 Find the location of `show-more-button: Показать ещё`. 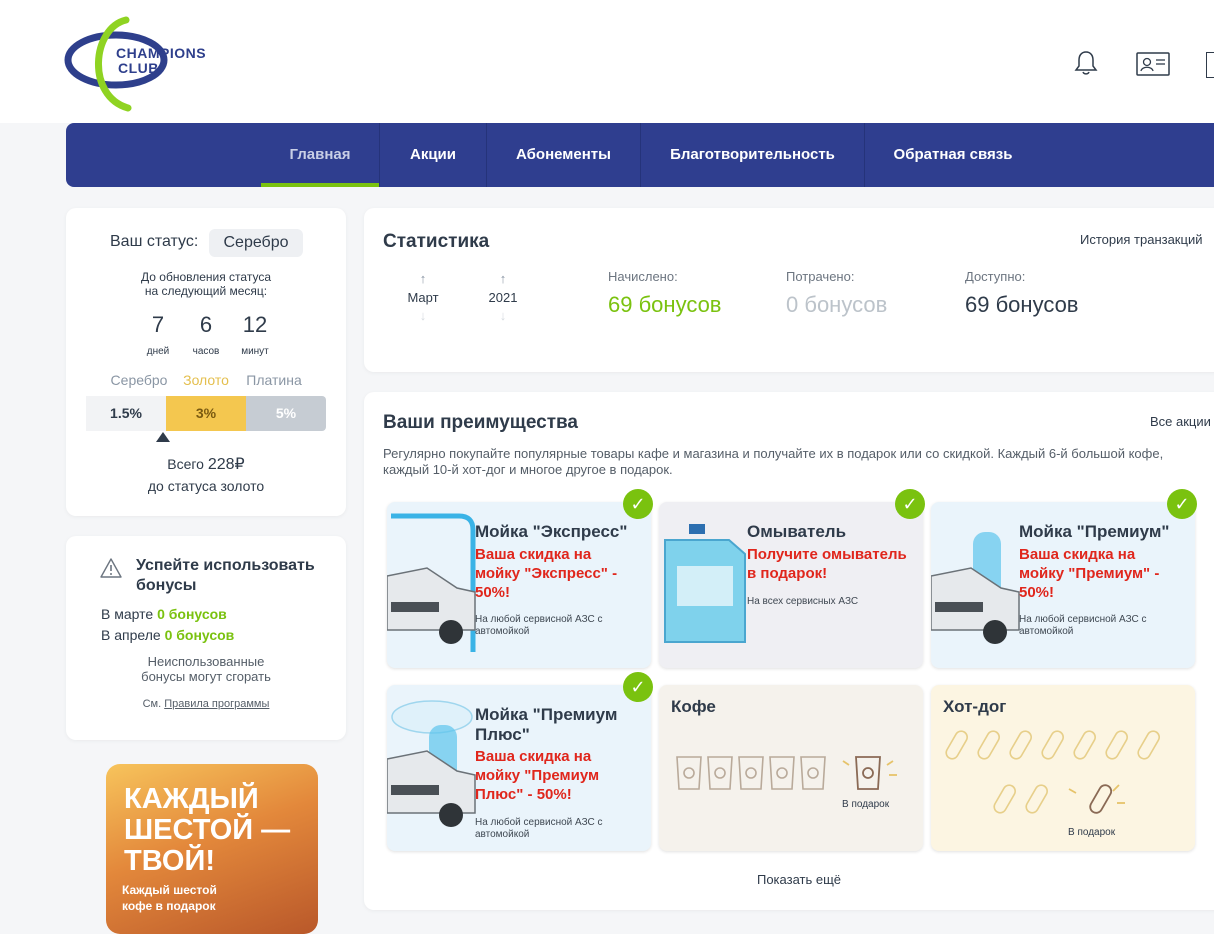

show-more-button: Показать ещё is located at coordinates (789, 879).